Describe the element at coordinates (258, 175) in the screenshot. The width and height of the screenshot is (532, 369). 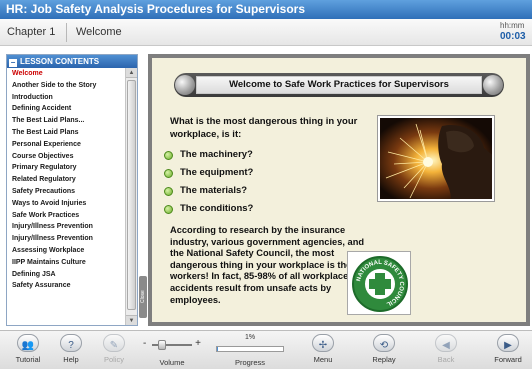
I see `option-item: The equipment?` at that location.